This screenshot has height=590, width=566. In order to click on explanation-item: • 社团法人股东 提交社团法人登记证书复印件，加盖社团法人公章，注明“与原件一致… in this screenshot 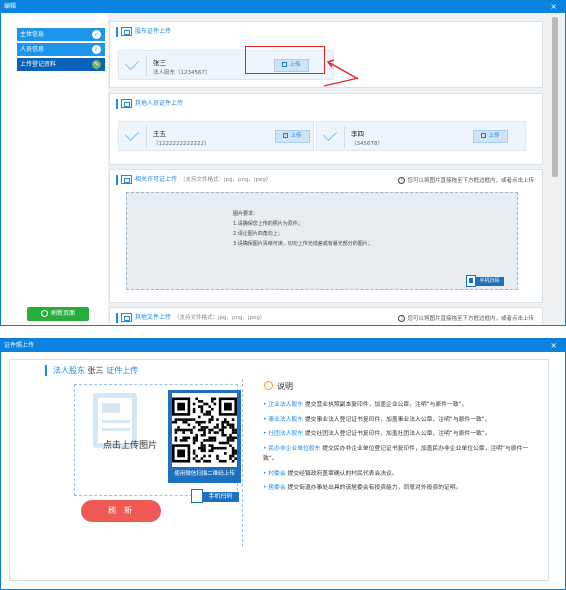, I will do `click(377, 434)`.